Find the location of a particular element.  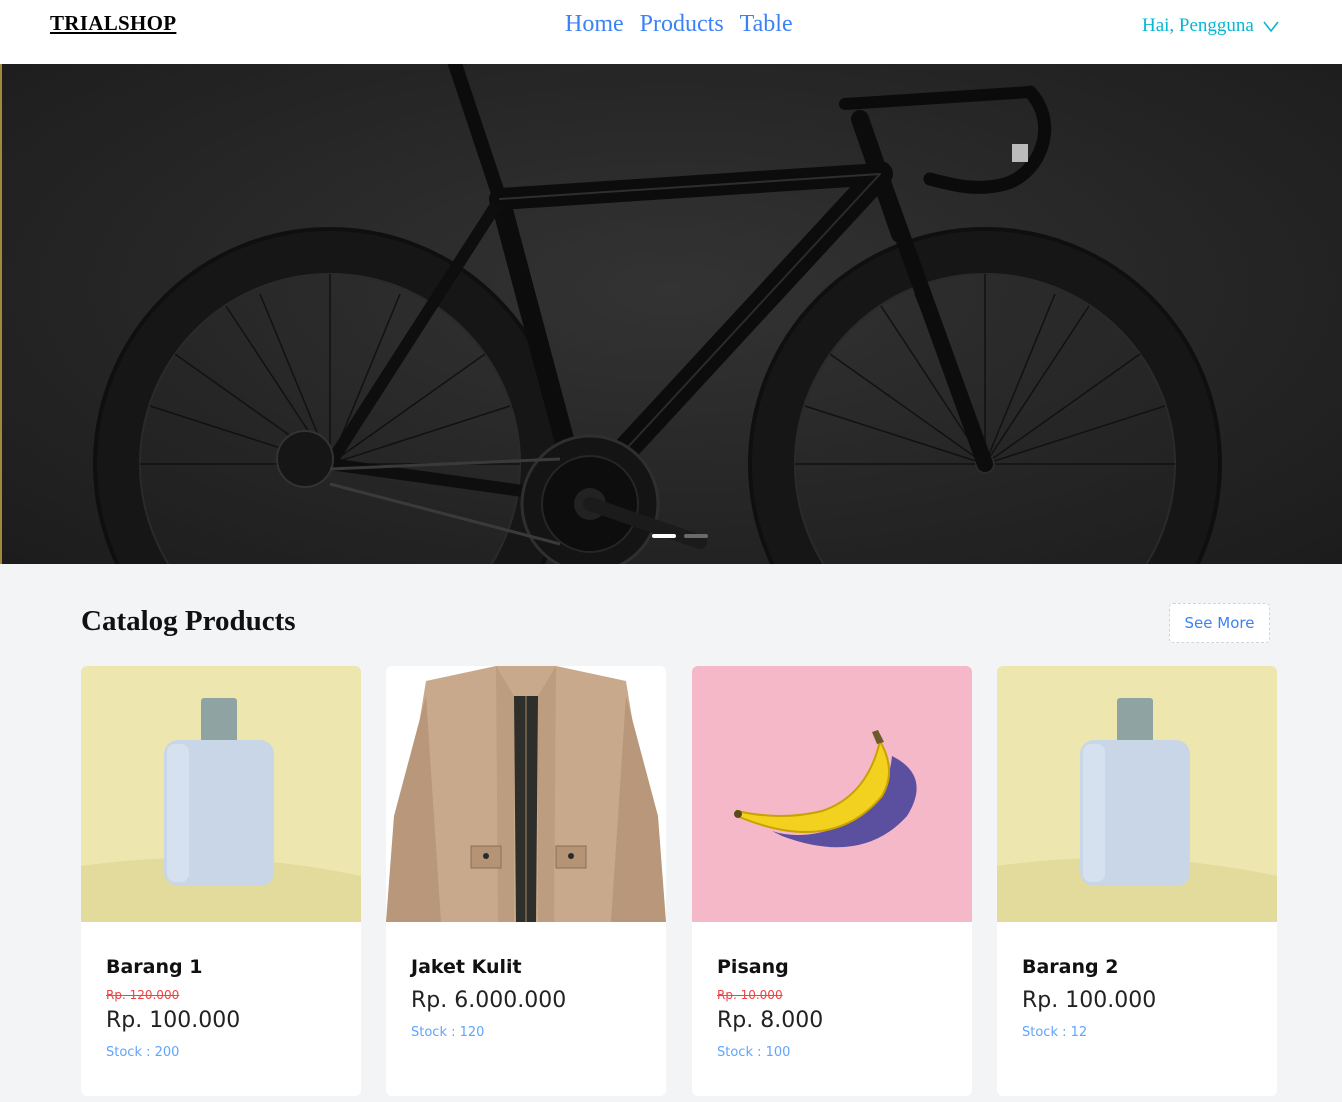

product-name: Barang 1 is located at coordinates (154, 967).